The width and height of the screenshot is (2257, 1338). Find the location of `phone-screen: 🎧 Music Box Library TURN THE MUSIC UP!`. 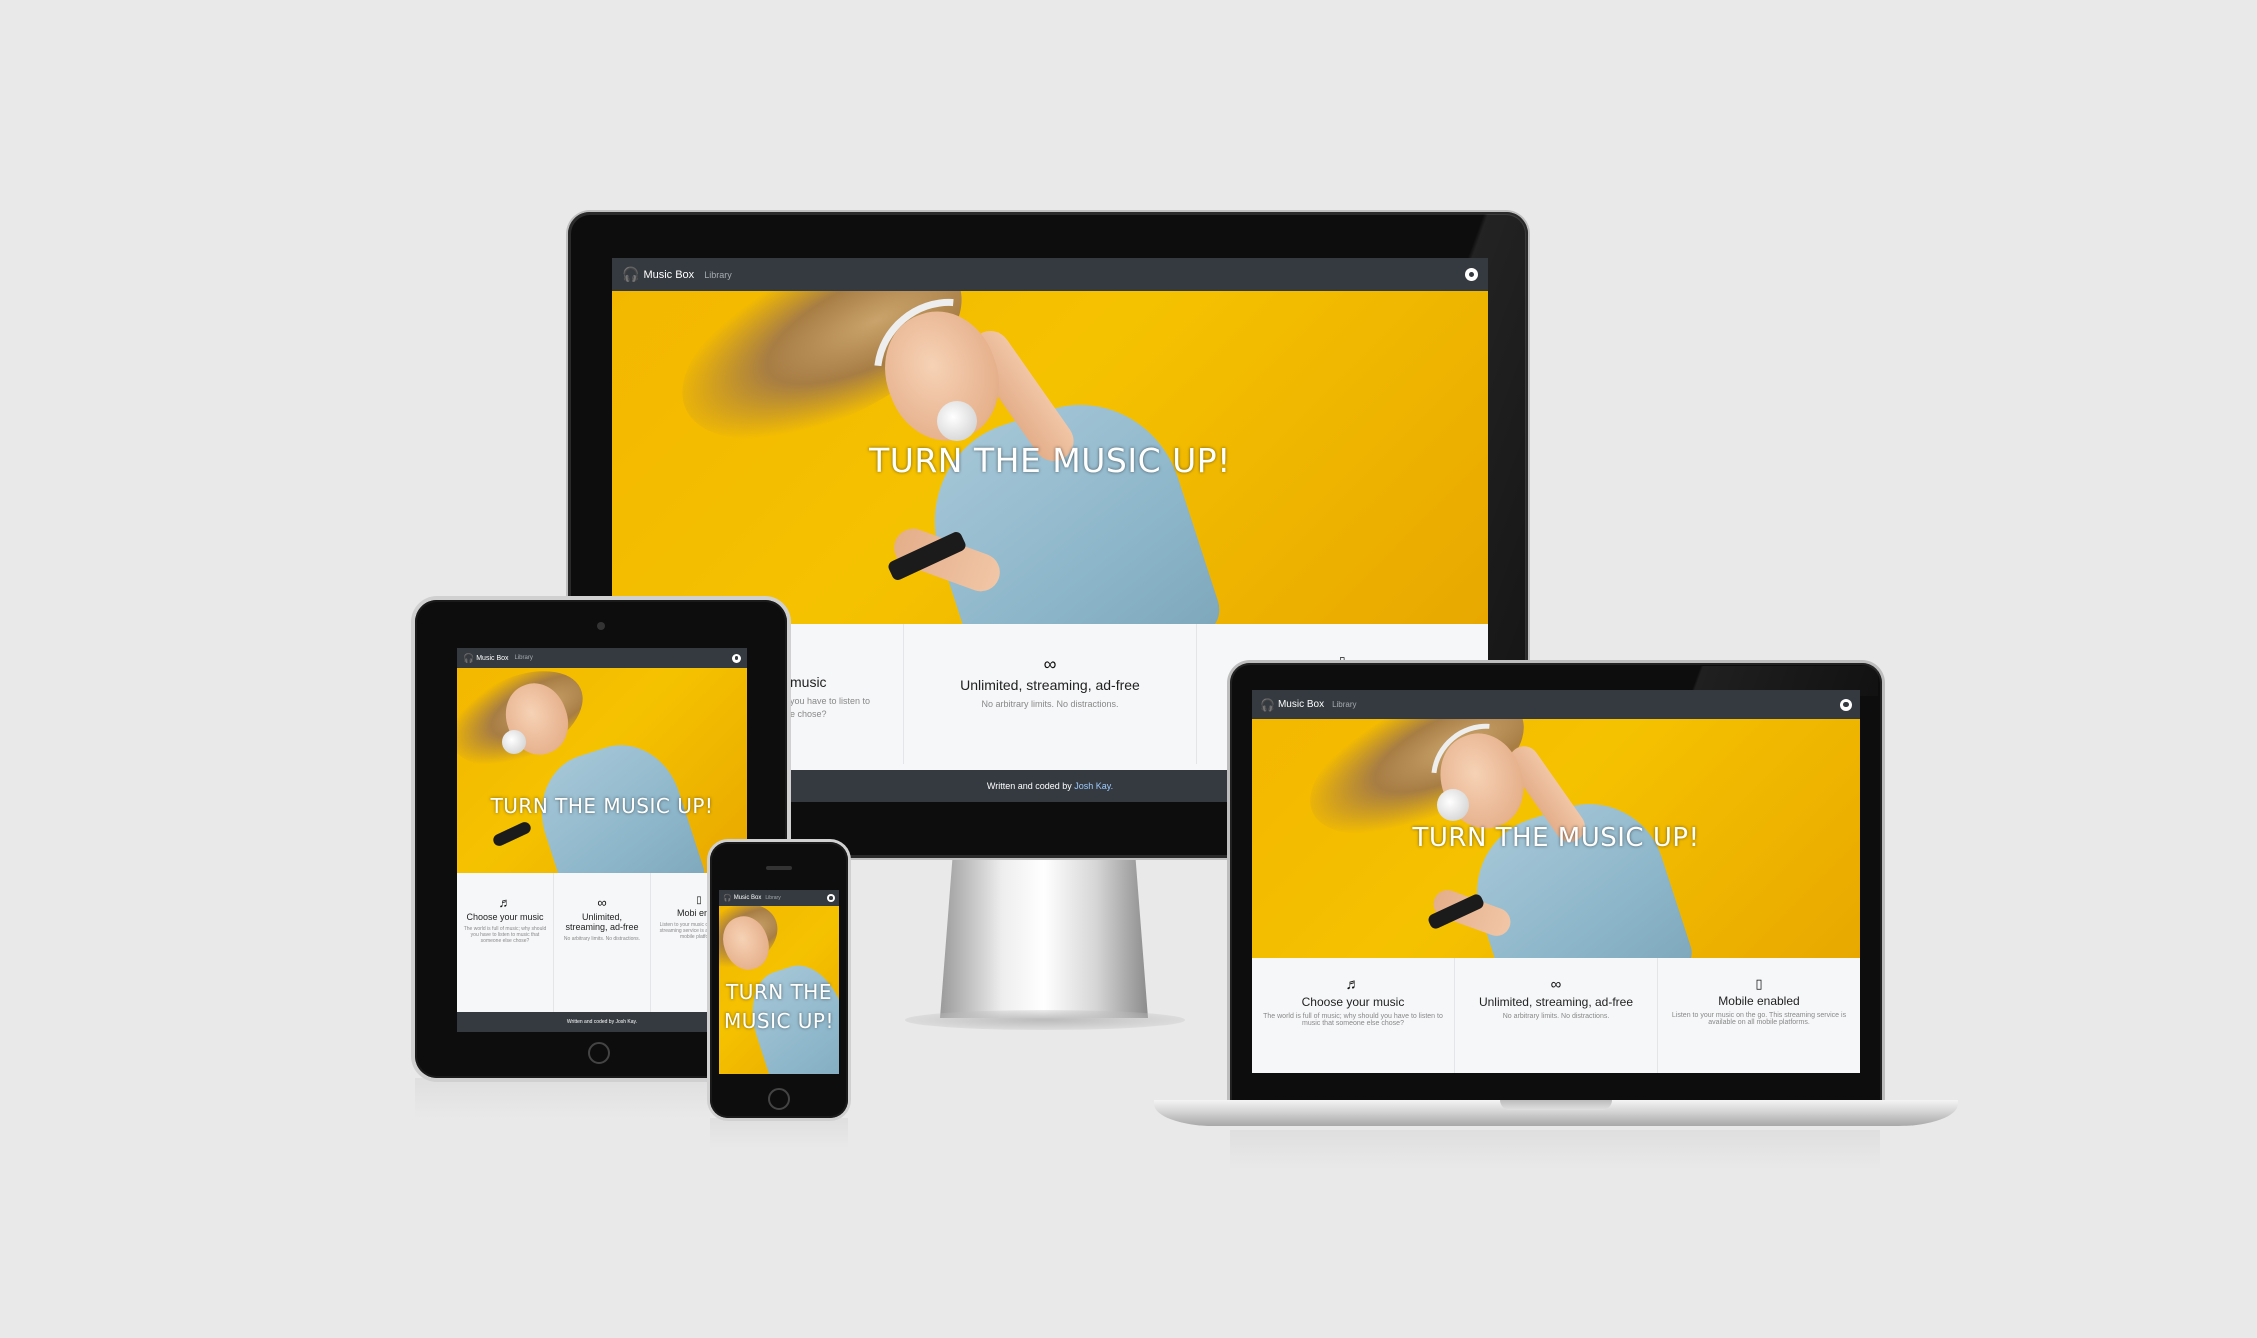

phone-screen: 🎧 Music Box Library TURN THE MUSIC UP! is located at coordinates (779, 982).